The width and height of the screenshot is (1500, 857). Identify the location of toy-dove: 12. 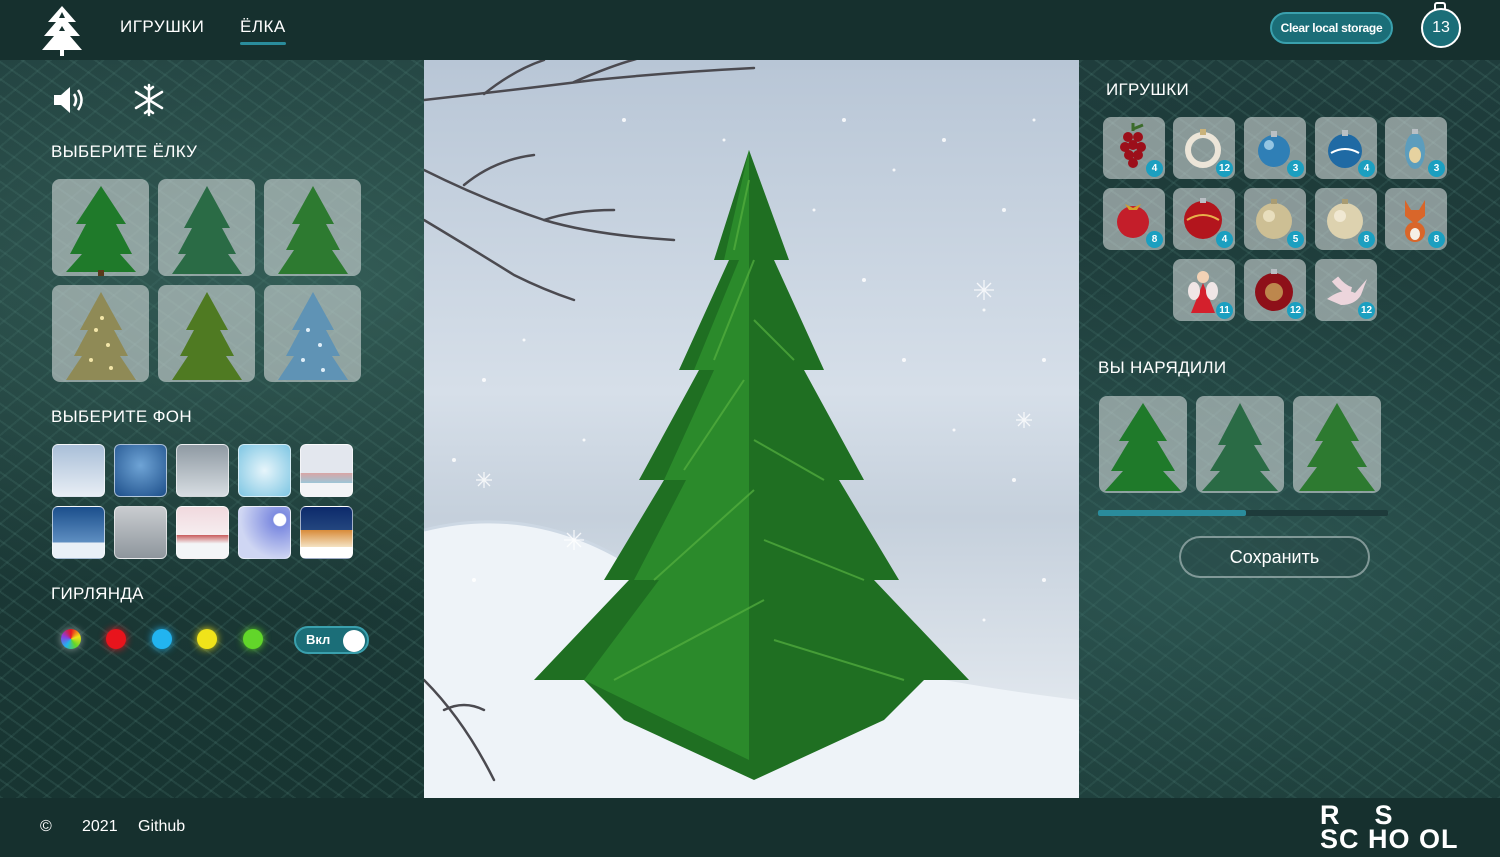
(1346, 290).